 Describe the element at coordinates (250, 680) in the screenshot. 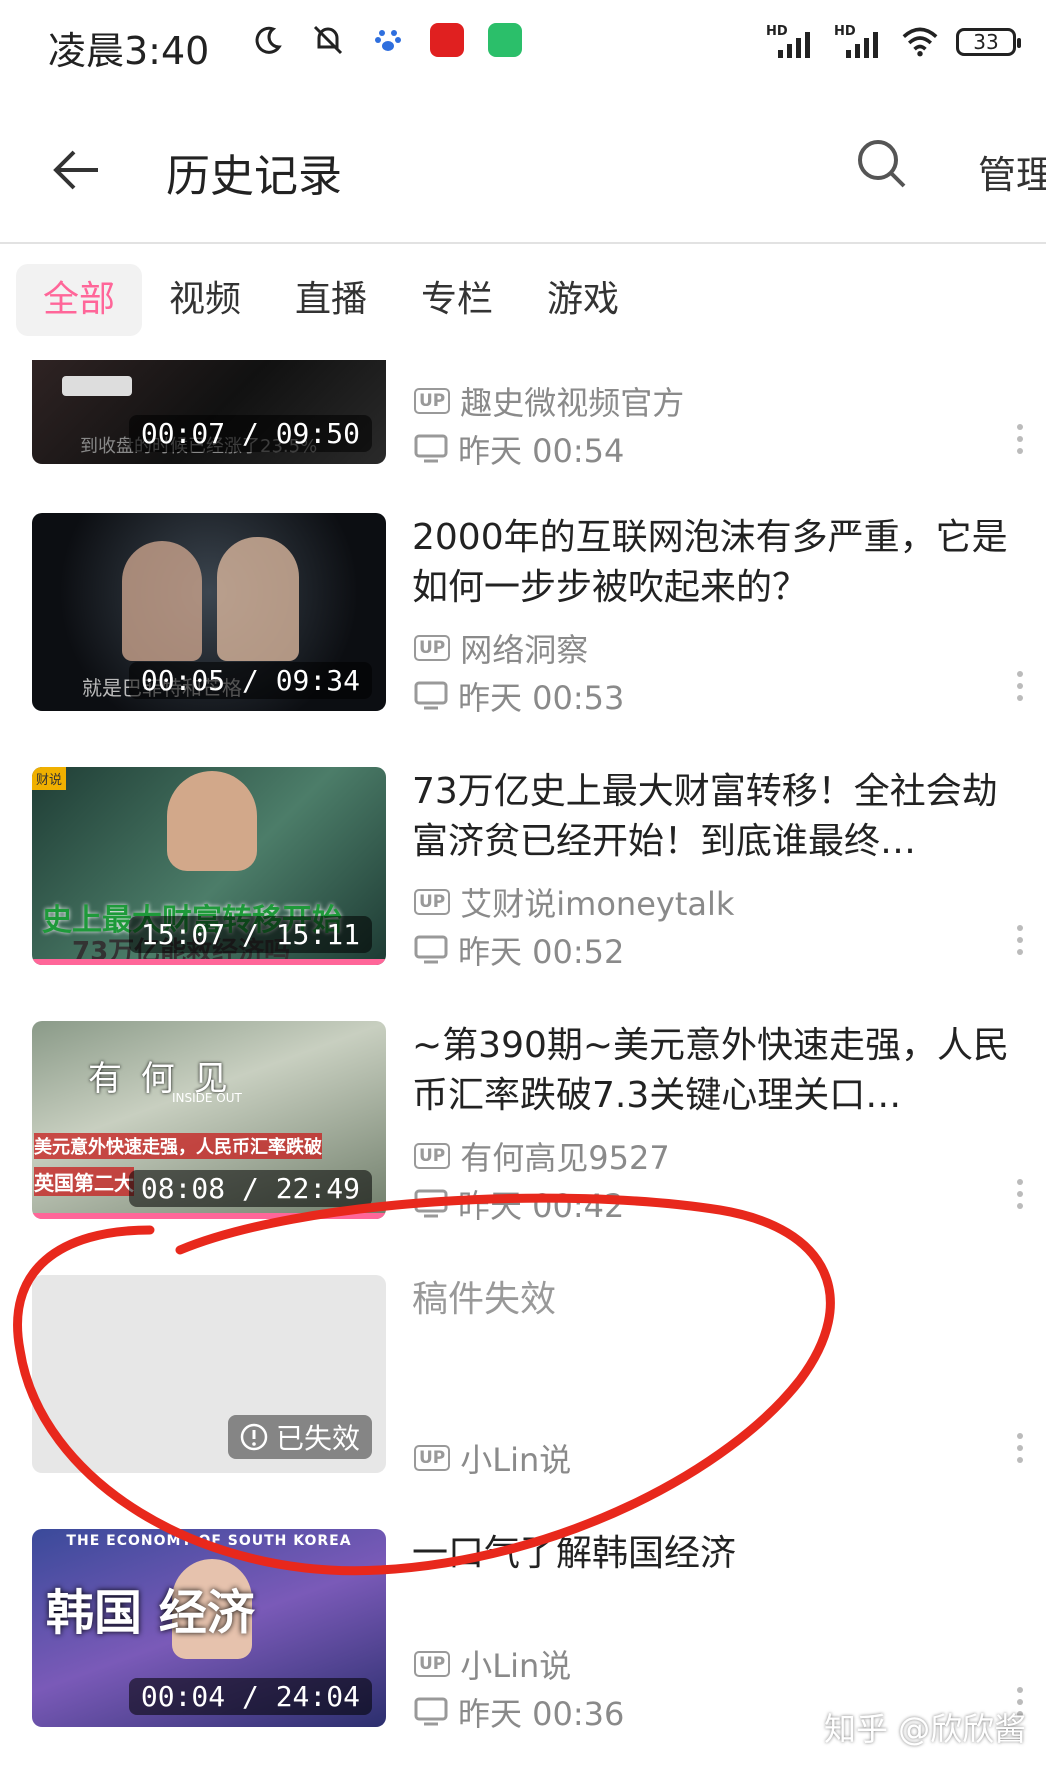

I see `duration-label: 00:05 / 09:34` at that location.